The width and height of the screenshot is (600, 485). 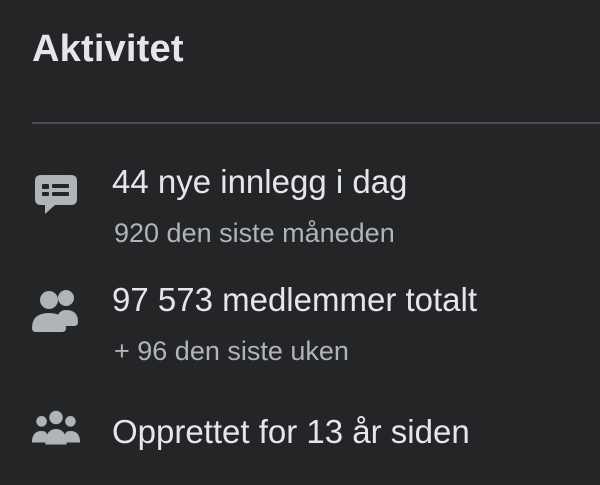 What do you see at coordinates (56, 194) in the screenshot?
I see `chat-bubble-icon` at bounding box center [56, 194].